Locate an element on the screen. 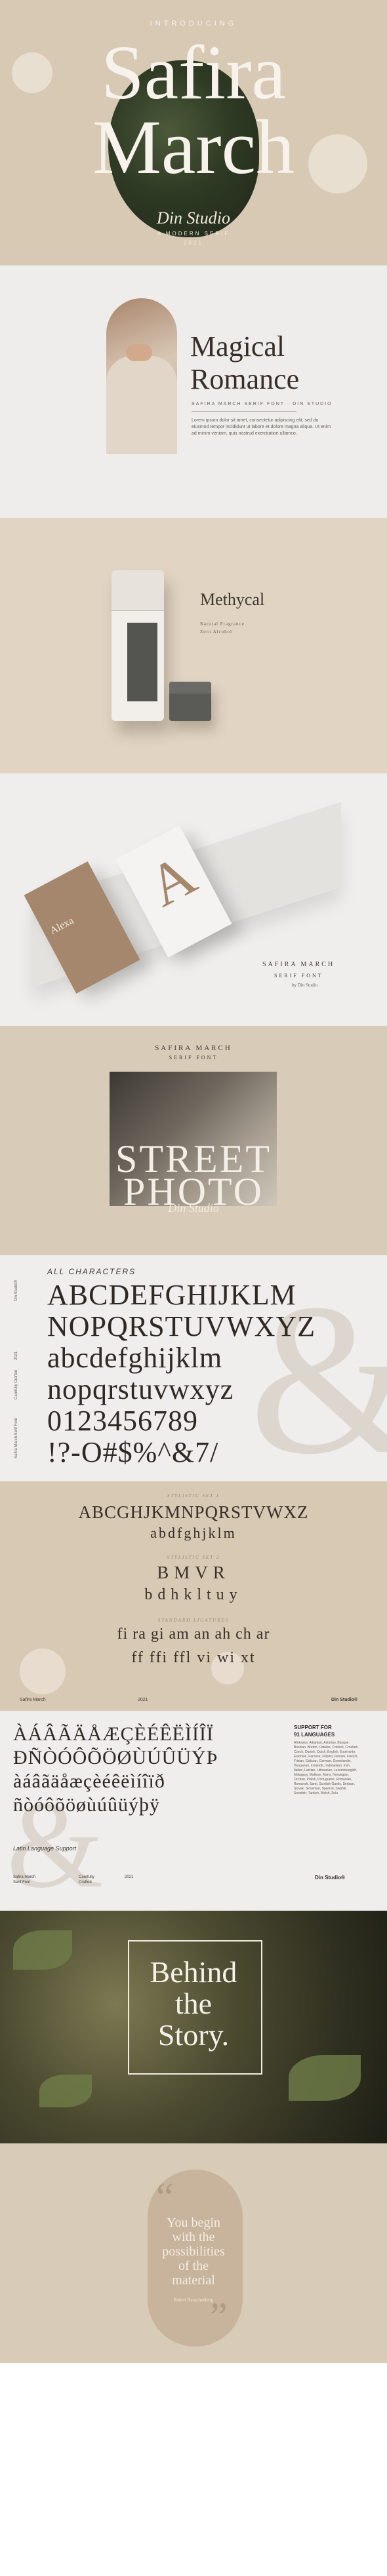 This screenshot has width=387, height=2576. footer-craft-line-2: Crafted is located at coordinates (85, 1882).